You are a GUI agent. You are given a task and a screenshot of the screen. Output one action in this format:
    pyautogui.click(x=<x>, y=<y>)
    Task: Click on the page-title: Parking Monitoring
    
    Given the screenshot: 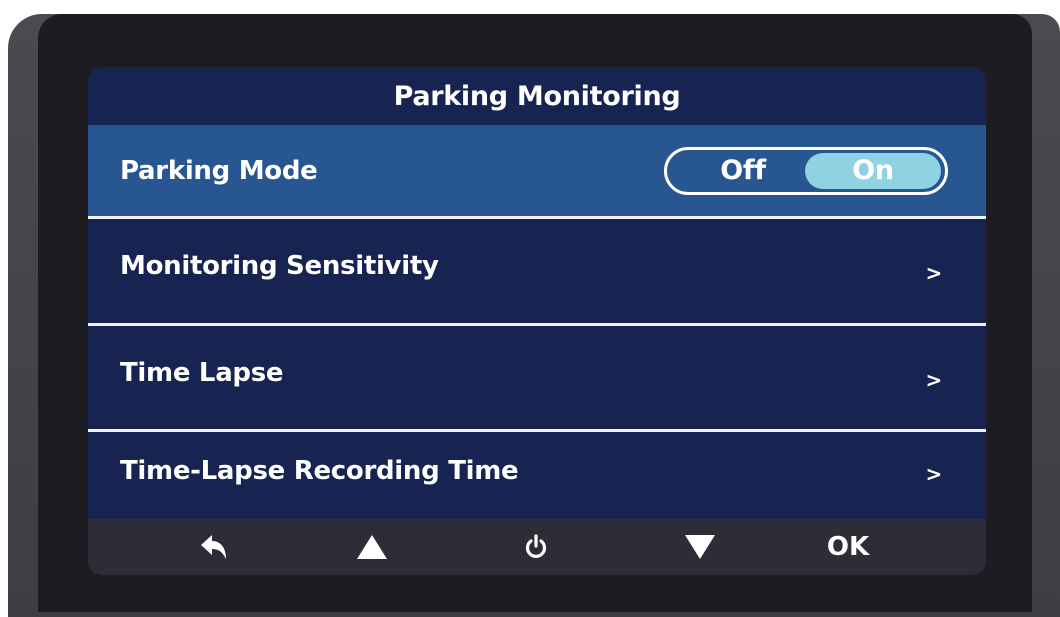 What is the action you would take?
    pyautogui.click(x=537, y=96)
    